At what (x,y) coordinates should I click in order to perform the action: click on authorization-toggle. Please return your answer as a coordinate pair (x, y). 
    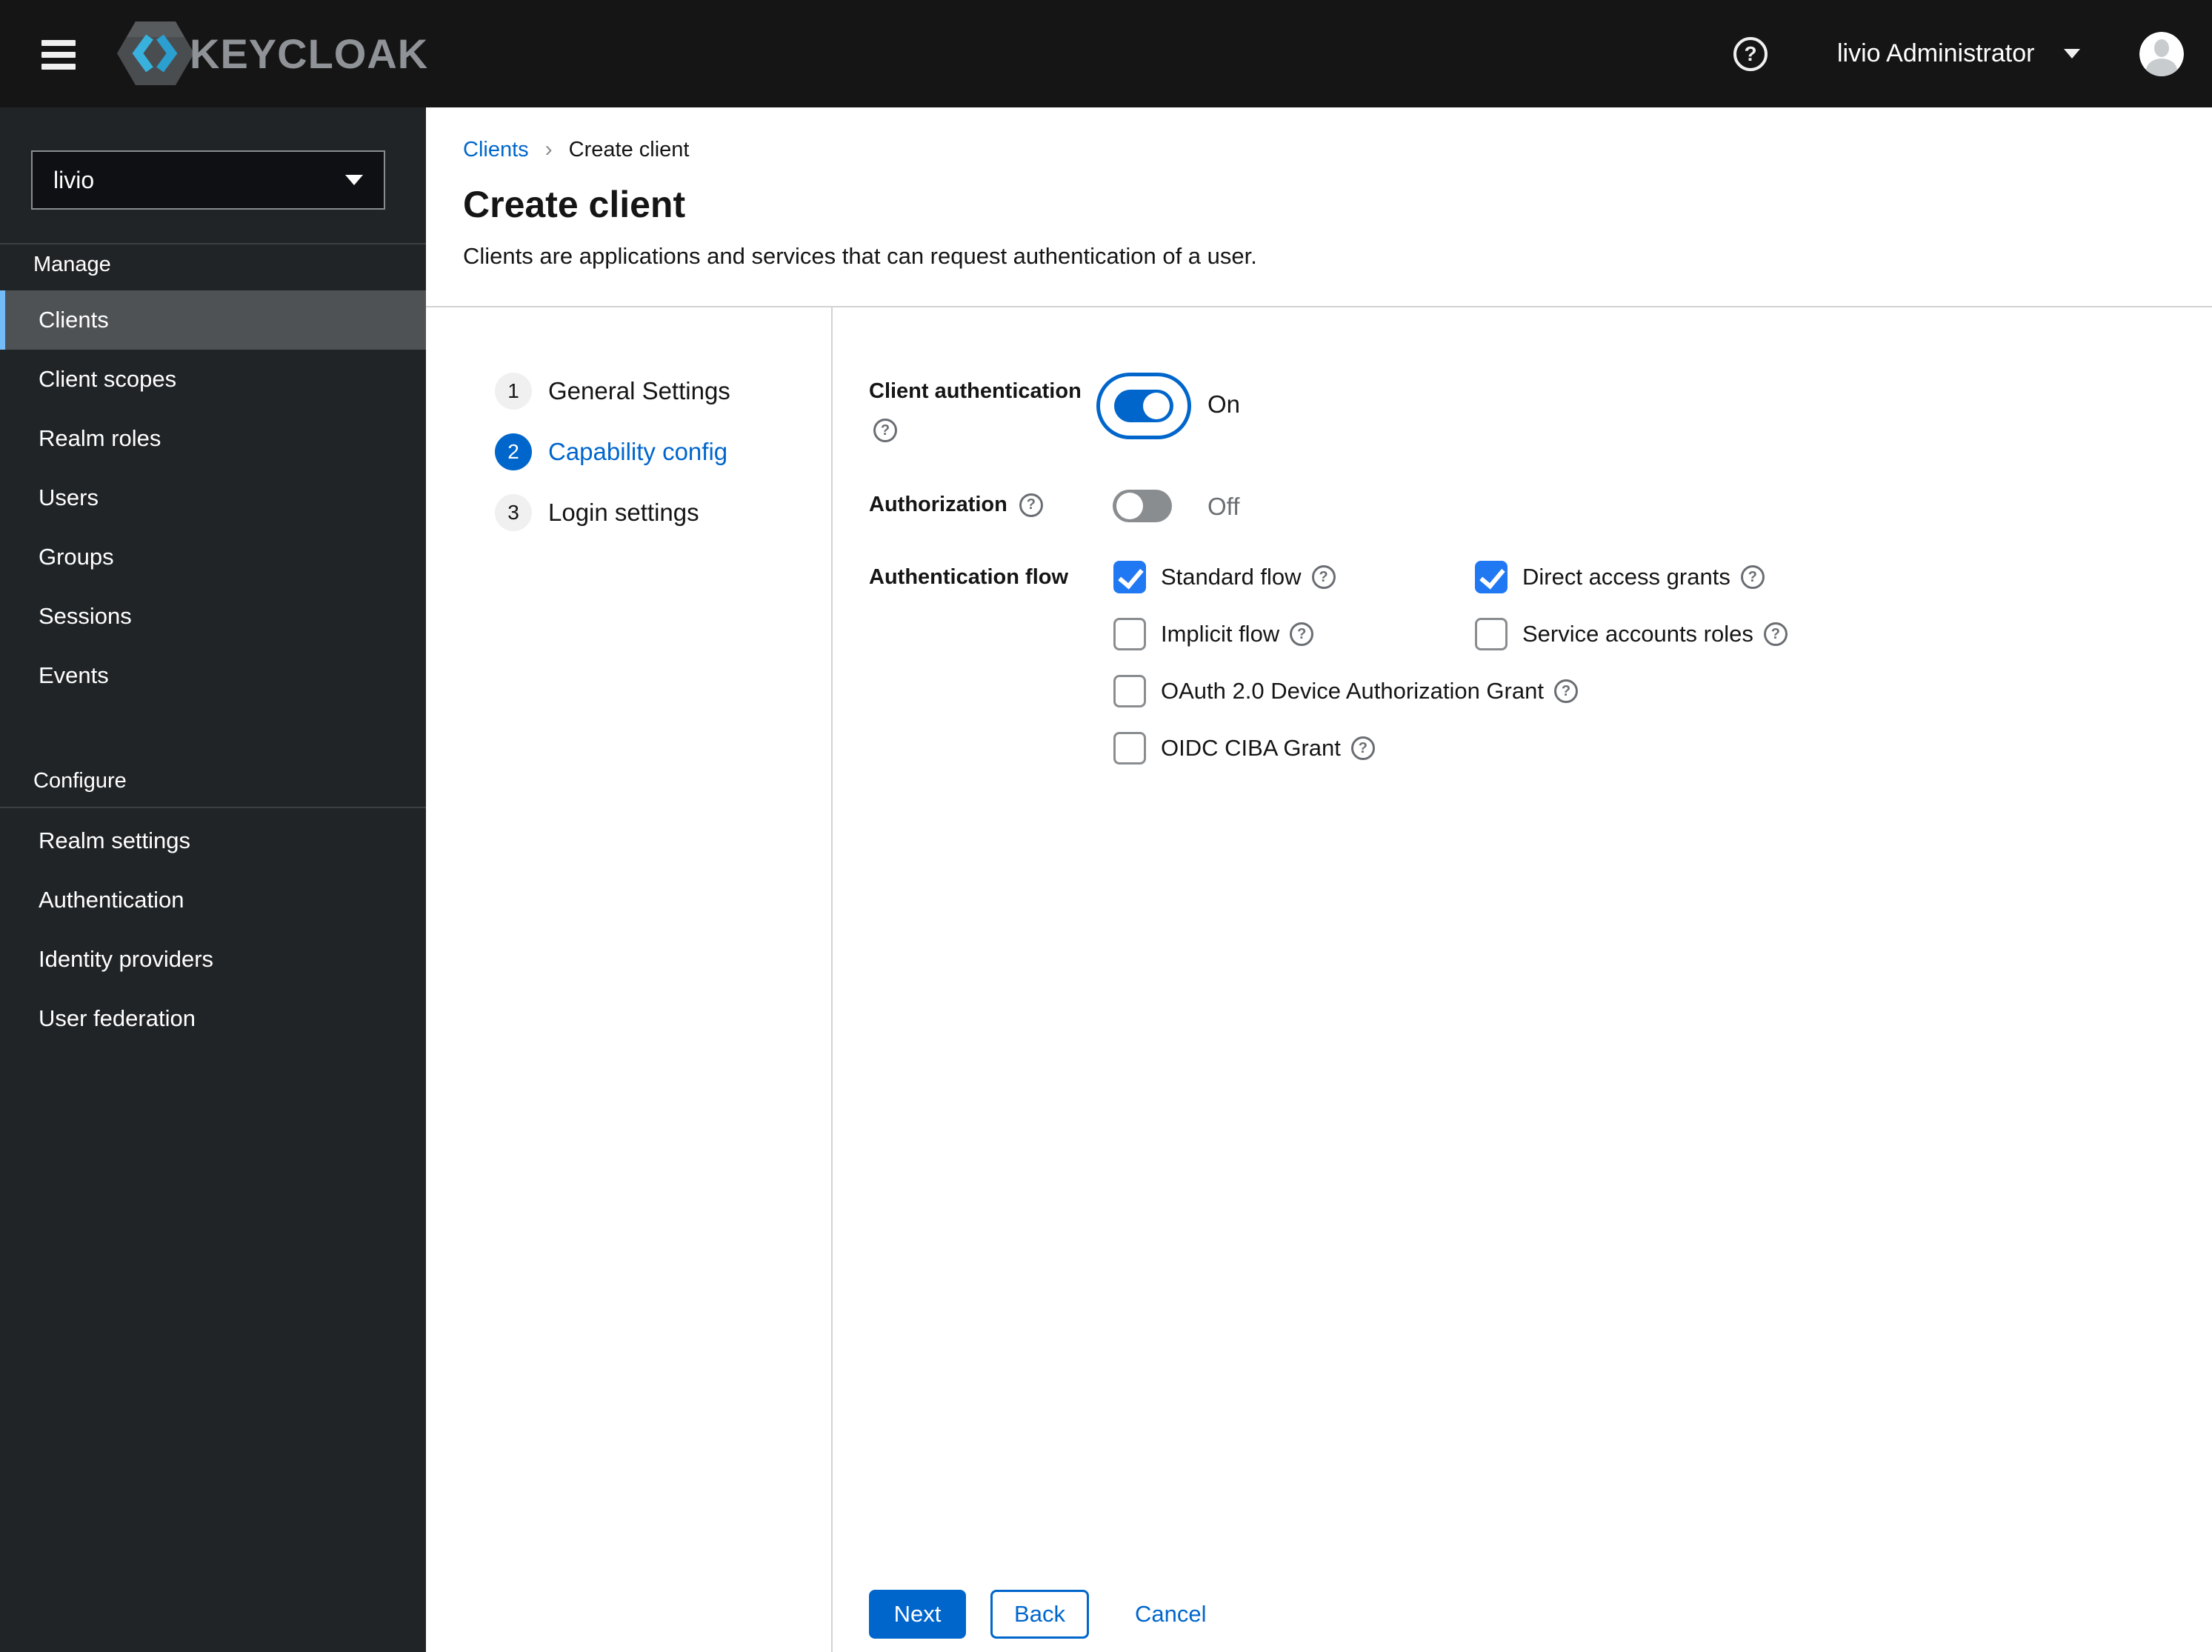
    Looking at the image, I should click on (1142, 506).